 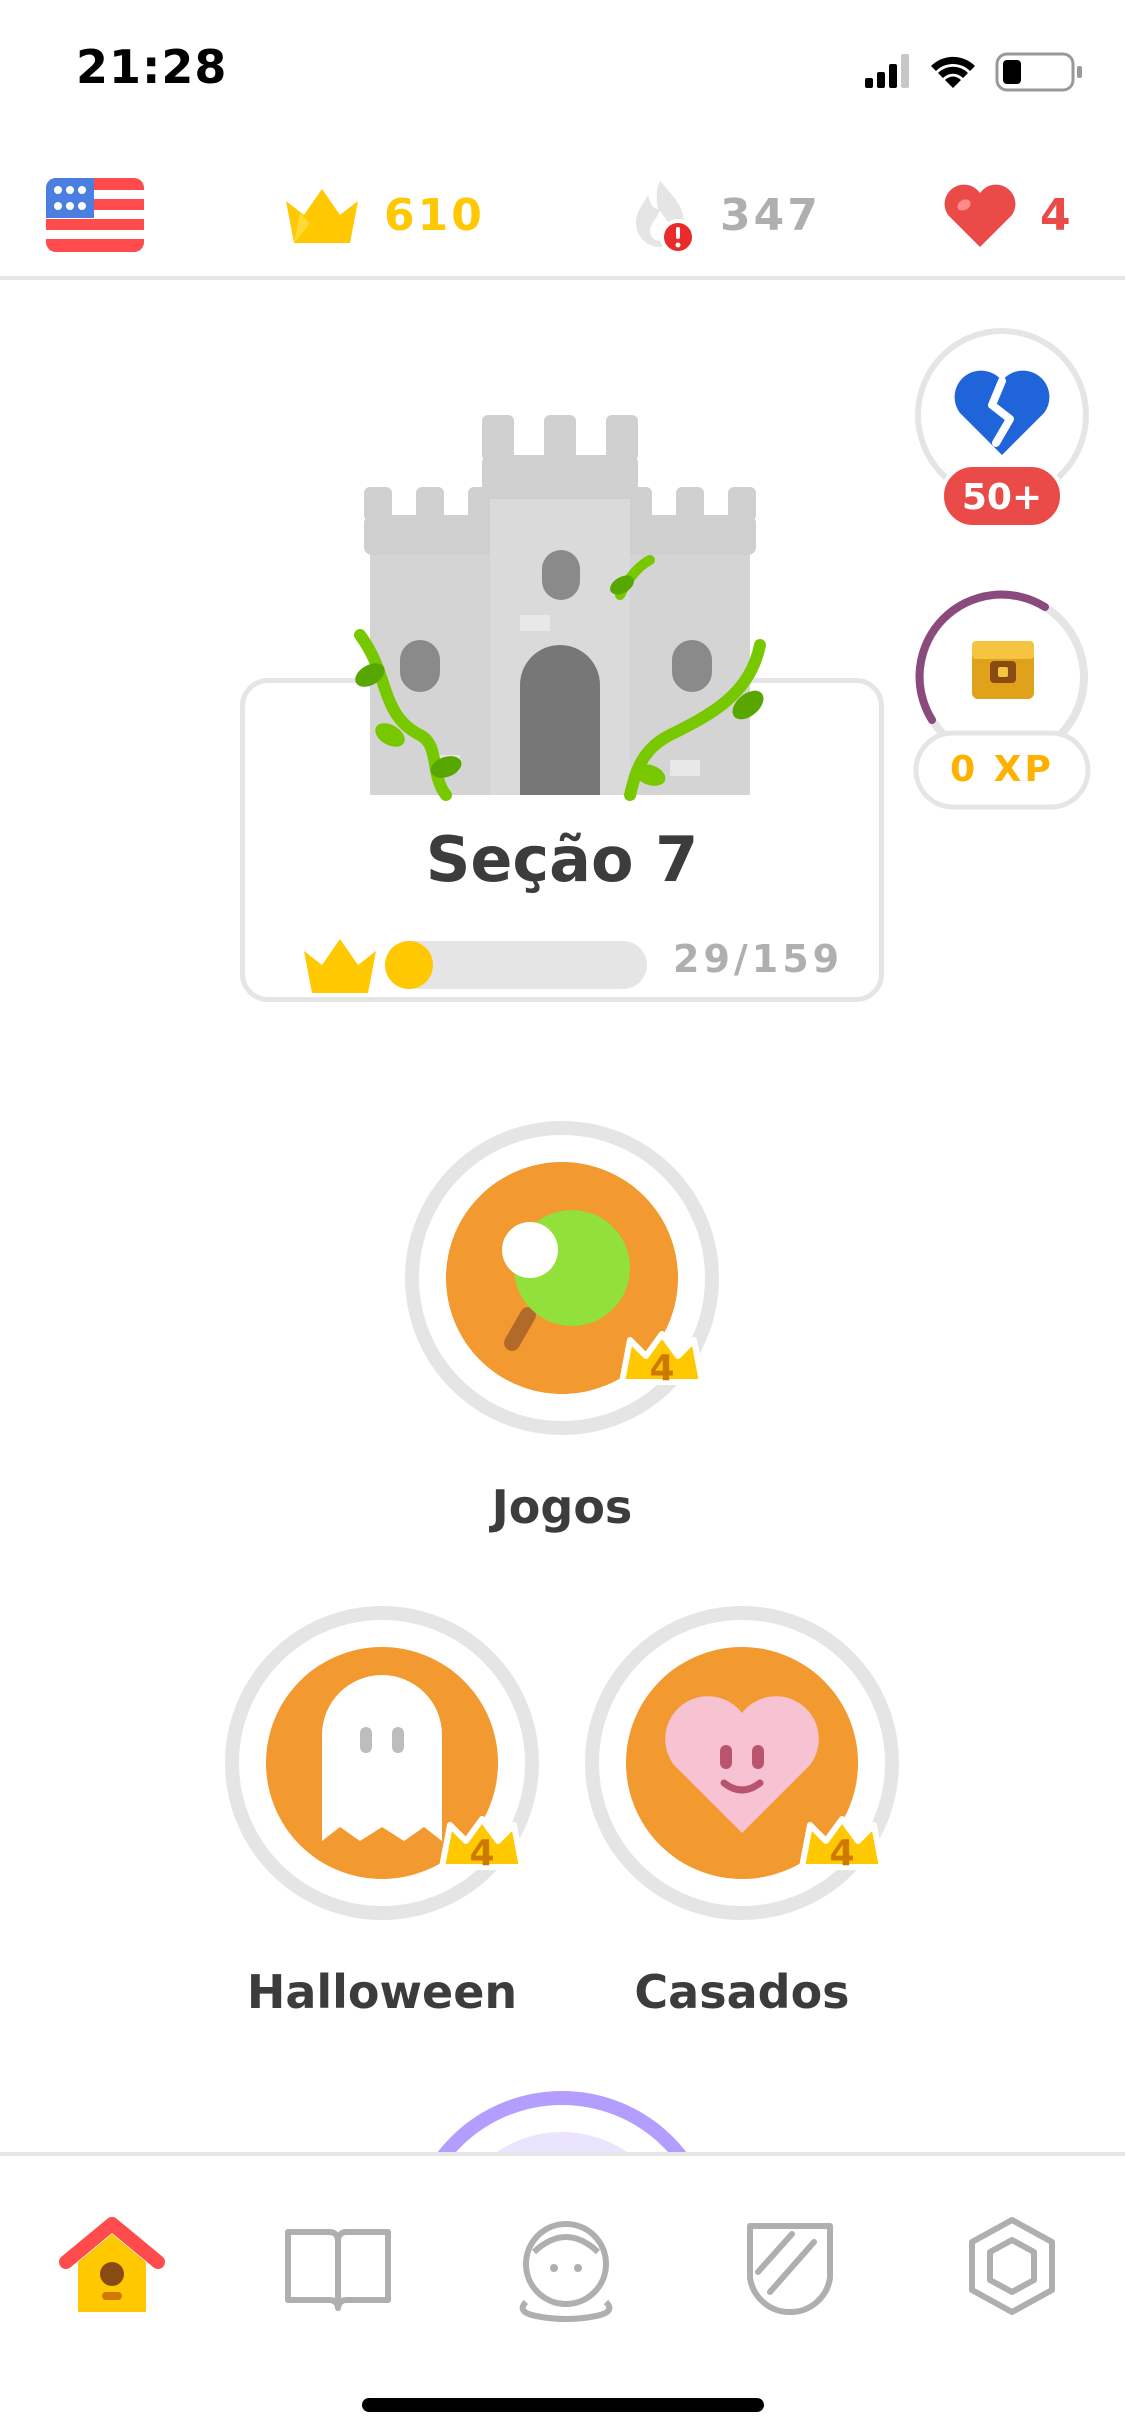 What do you see at coordinates (662, 1368) in the screenshot?
I see `skill-jogos-level: 4` at bounding box center [662, 1368].